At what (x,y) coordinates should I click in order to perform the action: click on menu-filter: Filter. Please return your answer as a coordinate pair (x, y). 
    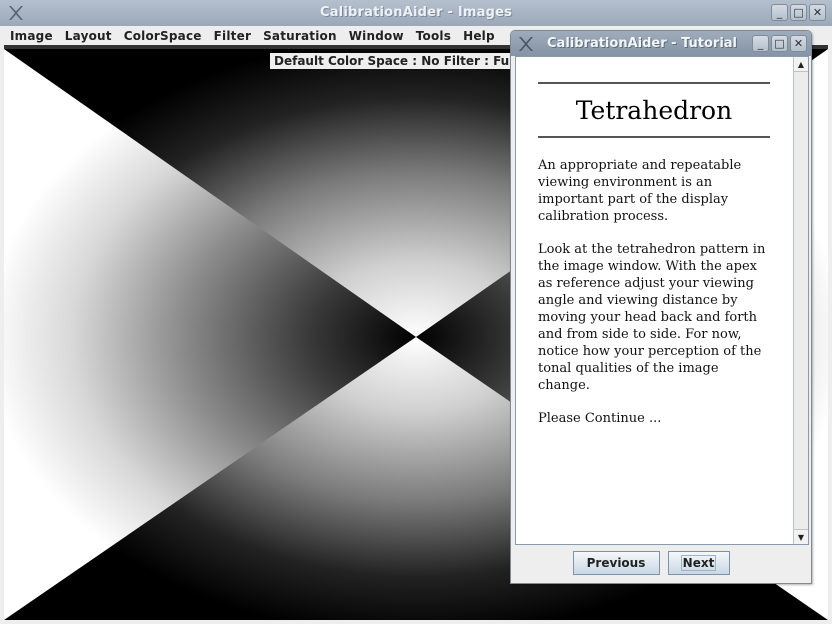
    Looking at the image, I should click on (232, 36).